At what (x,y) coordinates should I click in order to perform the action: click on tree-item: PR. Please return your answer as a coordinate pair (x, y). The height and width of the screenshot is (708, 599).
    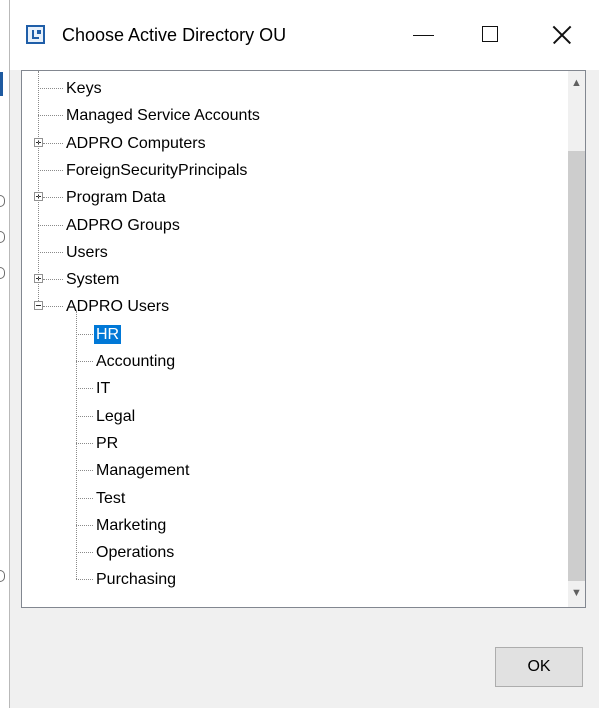
    Looking at the image, I should click on (272, 443).